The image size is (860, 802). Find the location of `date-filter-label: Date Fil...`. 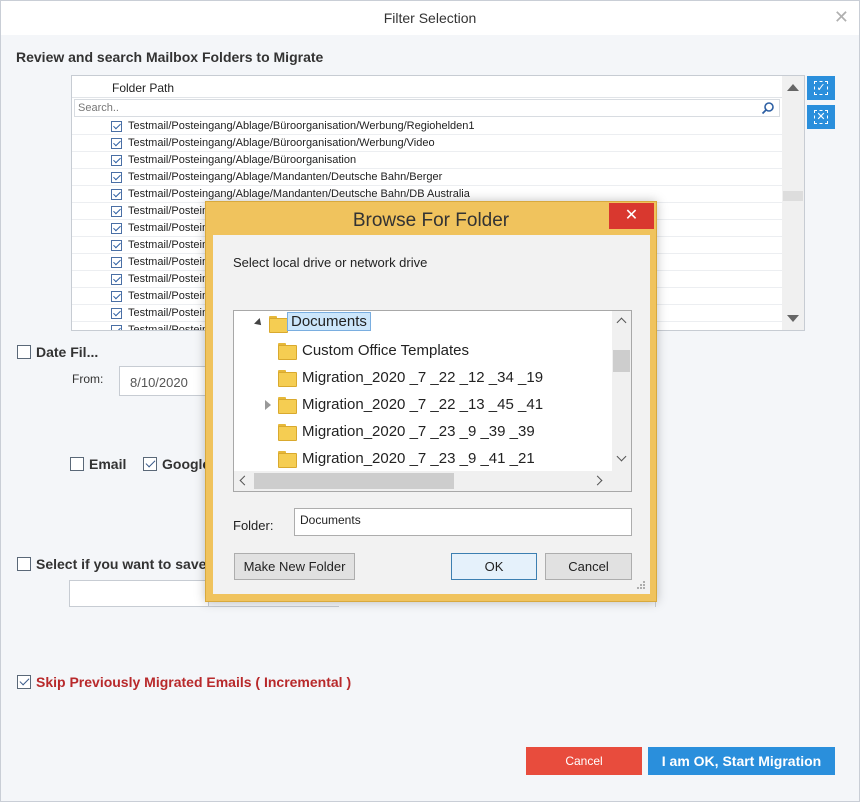

date-filter-label: Date Fil... is located at coordinates (67, 352).